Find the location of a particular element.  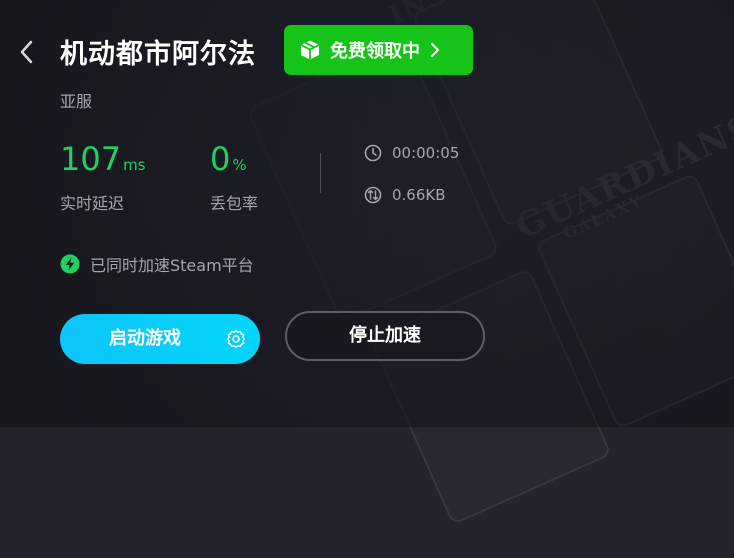

server-region: 亚服 is located at coordinates (76, 101).